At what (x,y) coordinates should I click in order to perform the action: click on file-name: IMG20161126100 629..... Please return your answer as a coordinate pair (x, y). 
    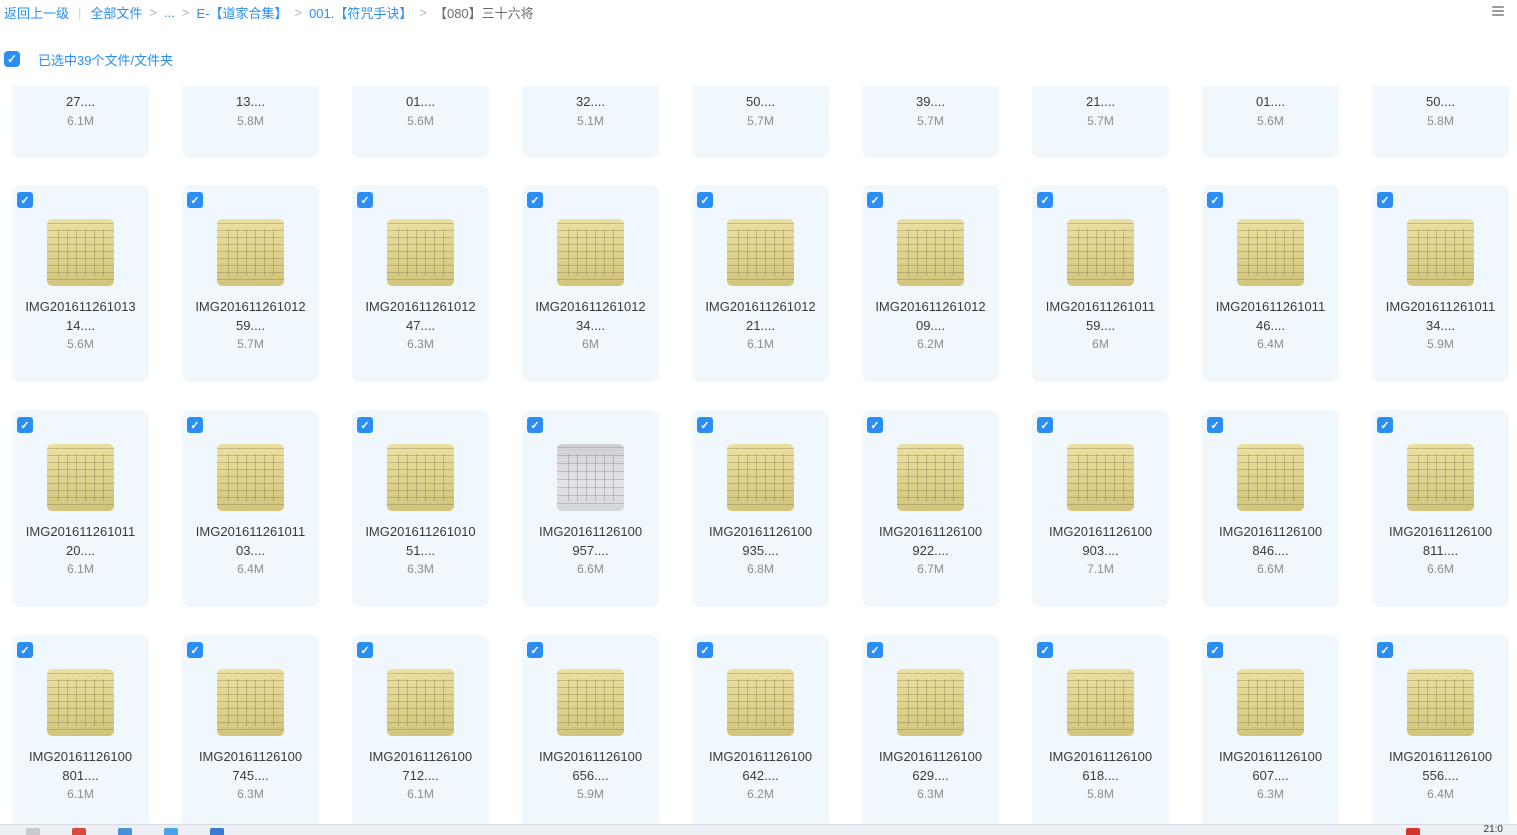
    Looking at the image, I should click on (930, 766).